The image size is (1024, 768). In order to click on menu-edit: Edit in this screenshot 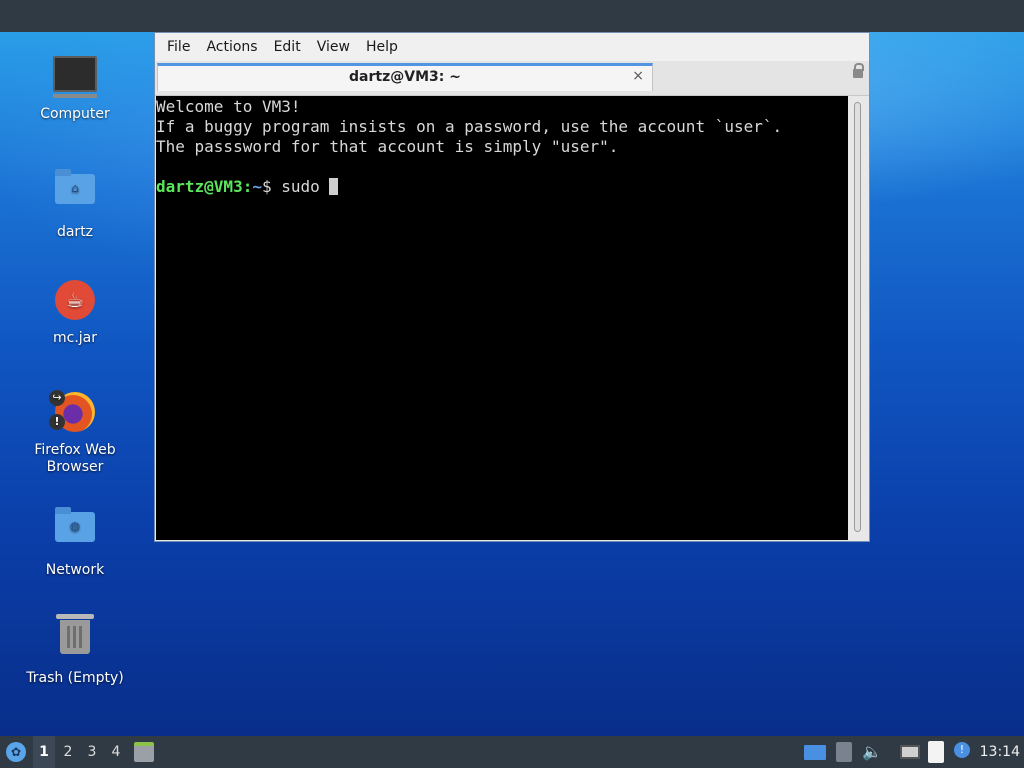, I will do `click(287, 47)`.